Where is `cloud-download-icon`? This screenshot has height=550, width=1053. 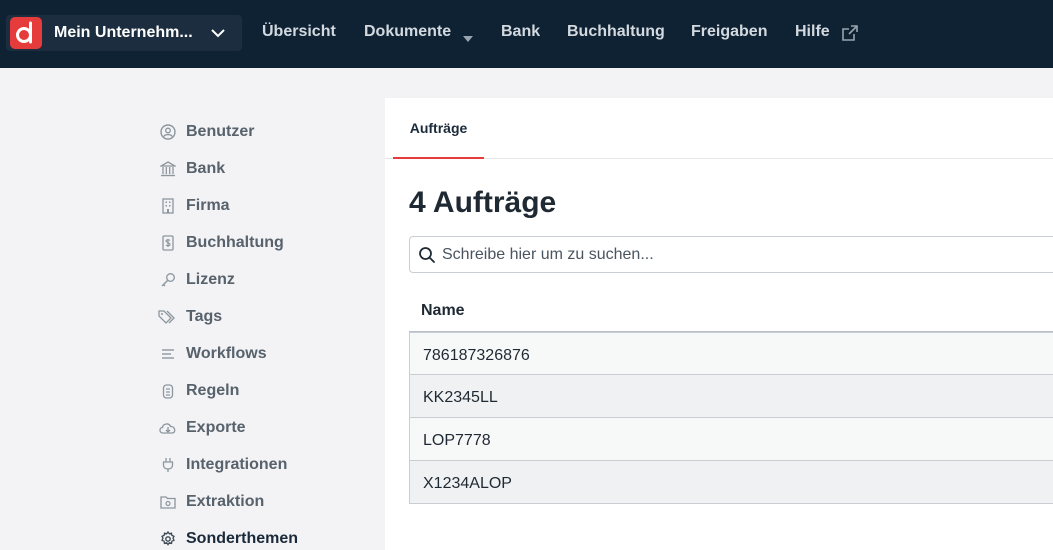
cloud-download-icon is located at coordinates (168, 428).